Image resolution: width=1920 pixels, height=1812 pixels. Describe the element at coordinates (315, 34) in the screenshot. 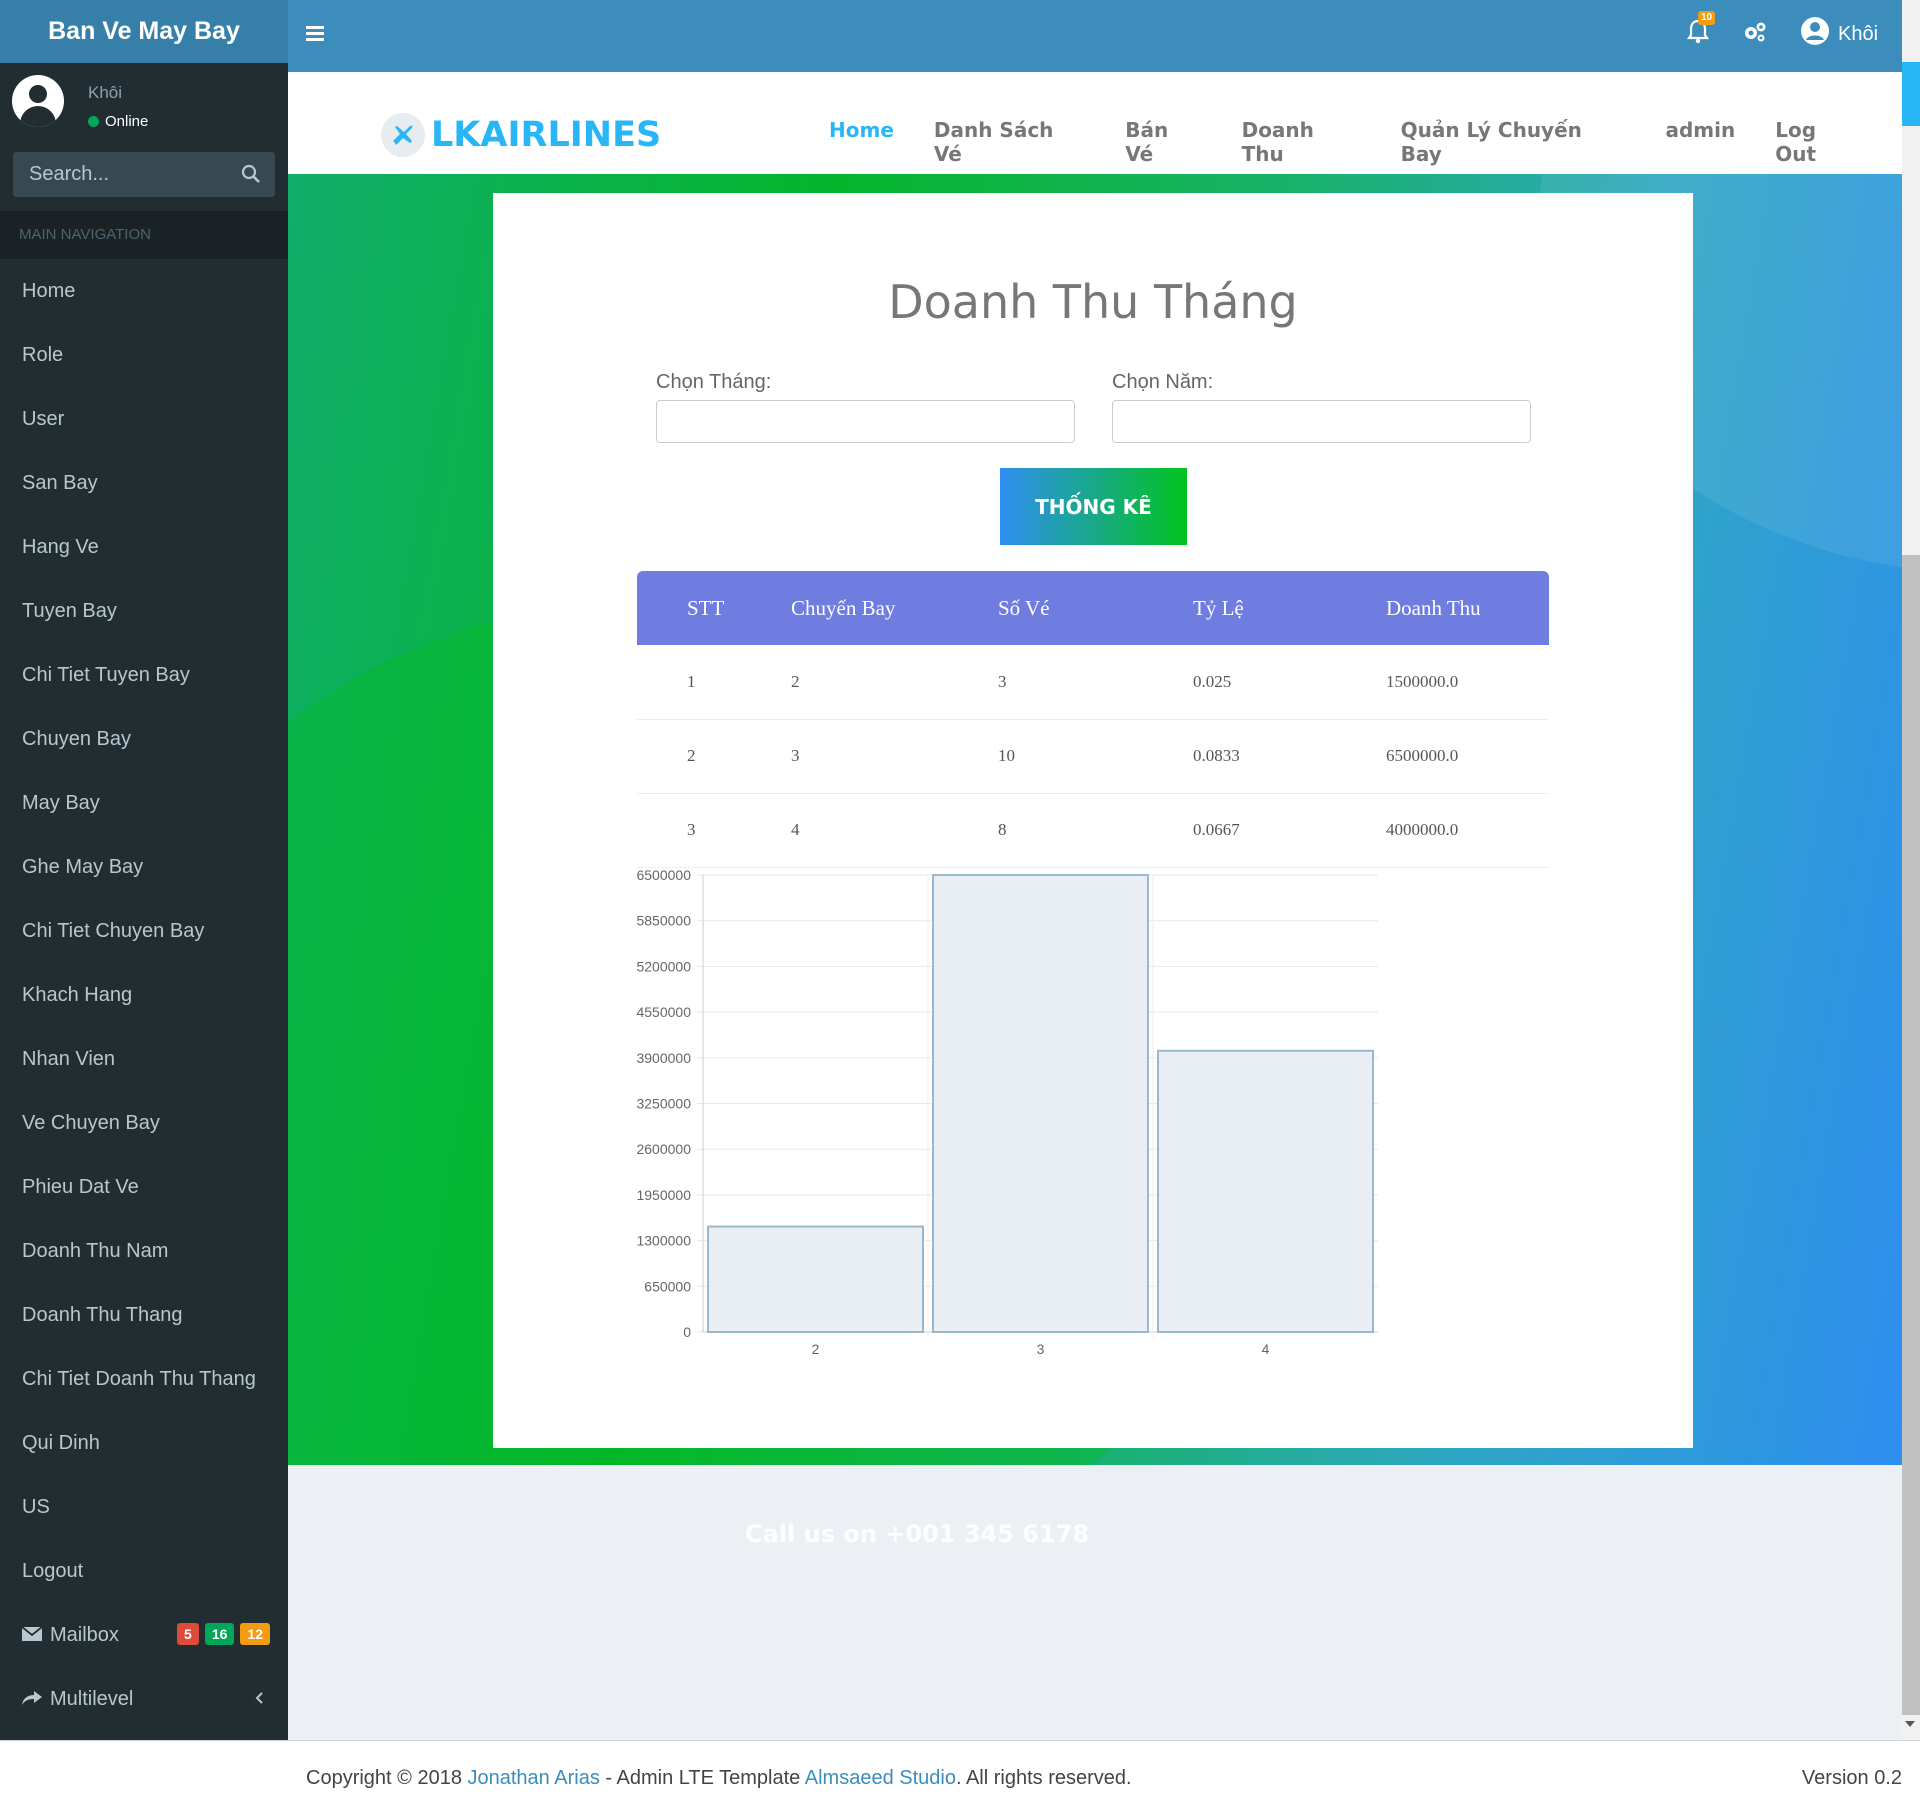

I see `sidebar-toggle-icon` at that location.